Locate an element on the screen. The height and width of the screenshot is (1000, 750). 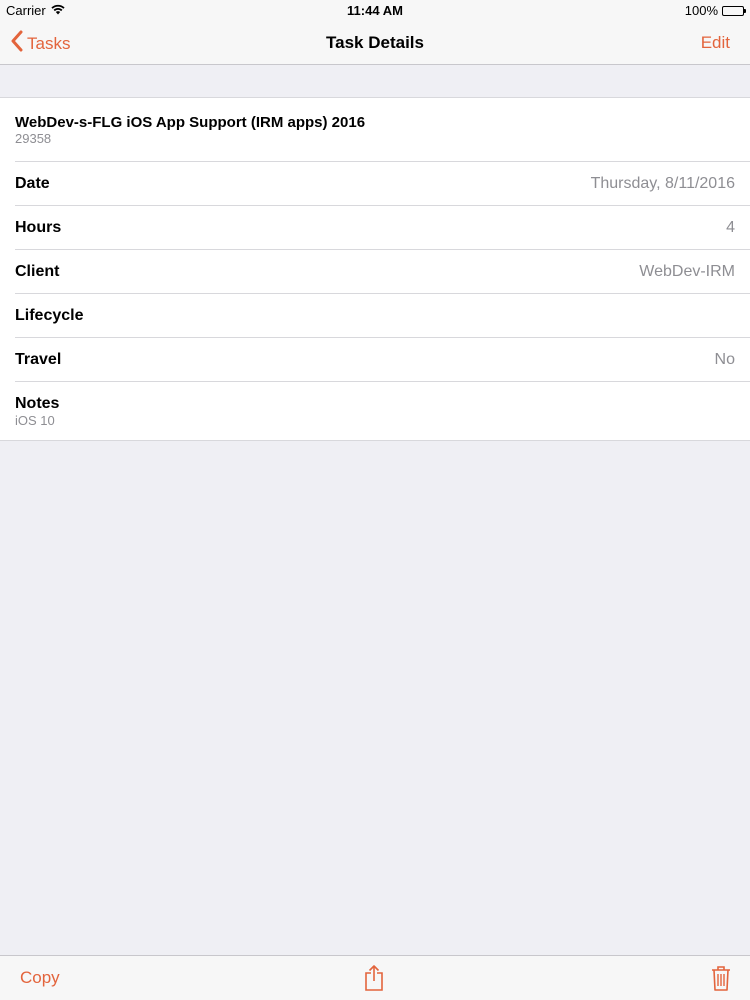
navigation-bar: Tasks Task Details Edit is located at coordinates (375, 43).